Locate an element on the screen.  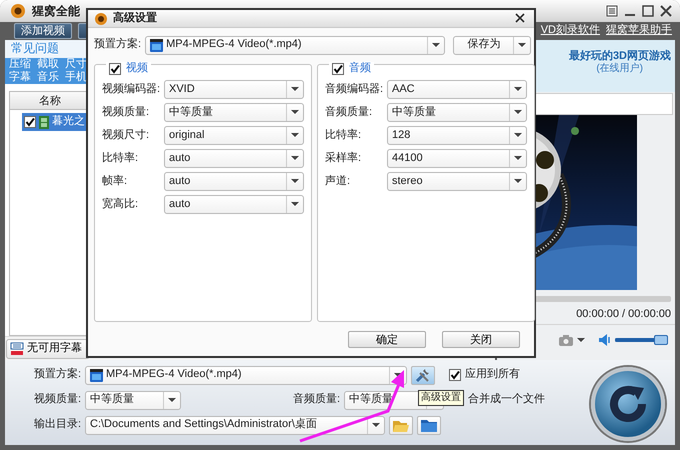
speaker-icon is located at coordinates (605, 340).